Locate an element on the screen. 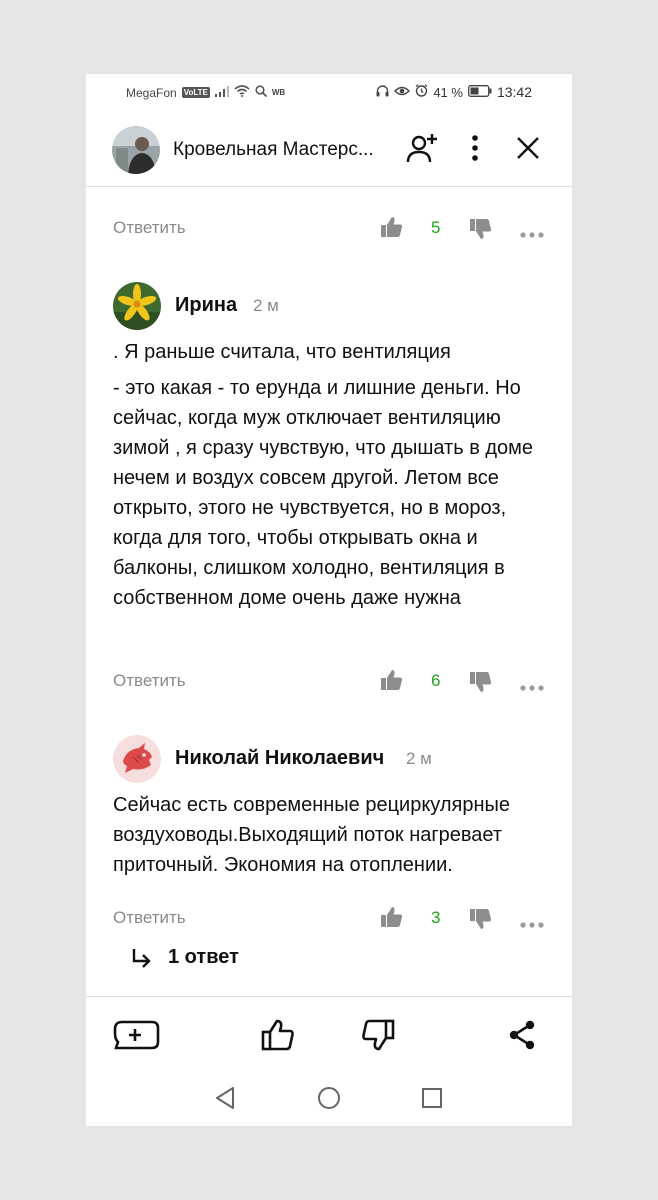  dislike-post-button is located at coordinates (378, 1035).